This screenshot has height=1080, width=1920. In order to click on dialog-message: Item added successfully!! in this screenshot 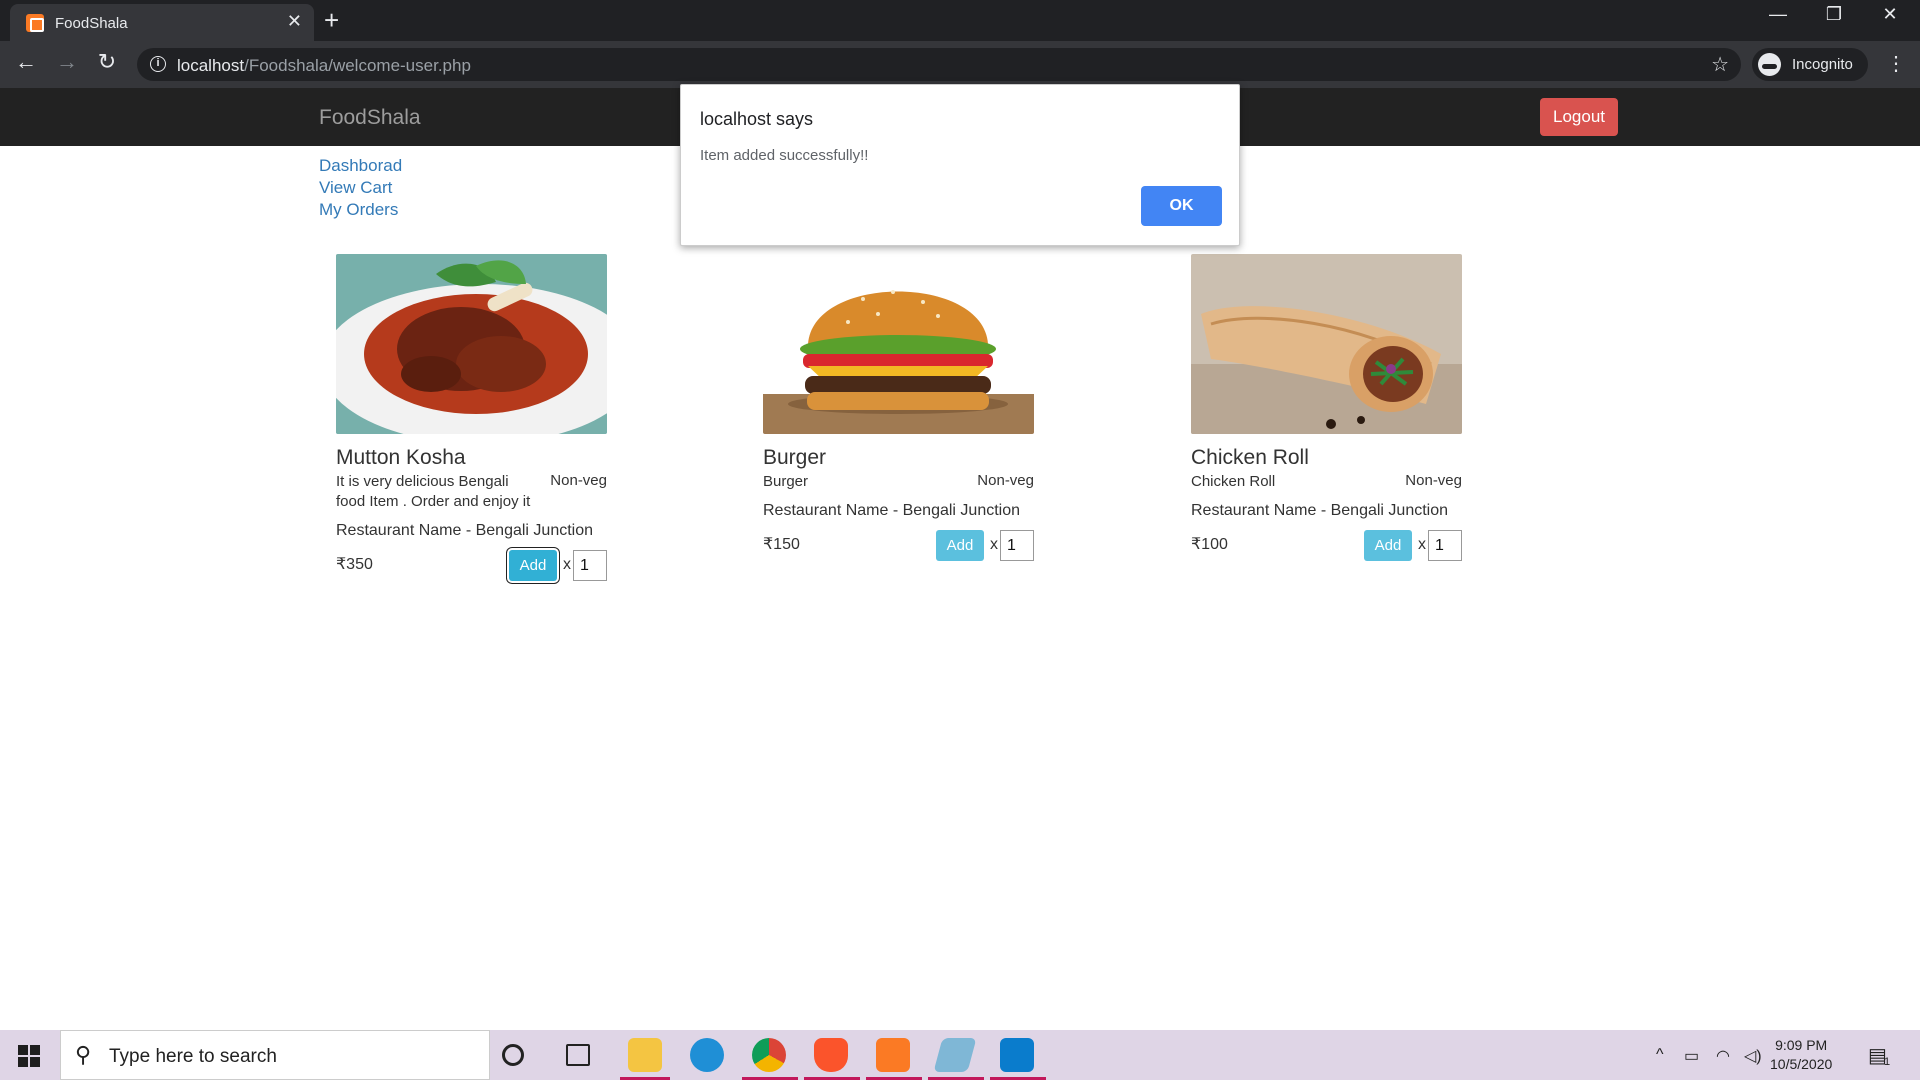, I will do `click(784, 155)`.